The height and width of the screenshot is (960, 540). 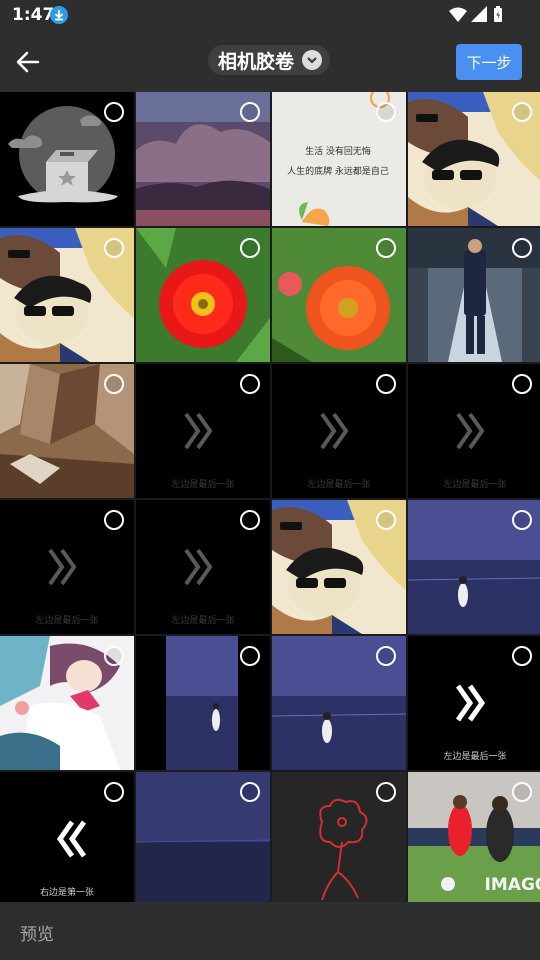 I want to click on preview-button: 预览, so click(x=37, y=932).